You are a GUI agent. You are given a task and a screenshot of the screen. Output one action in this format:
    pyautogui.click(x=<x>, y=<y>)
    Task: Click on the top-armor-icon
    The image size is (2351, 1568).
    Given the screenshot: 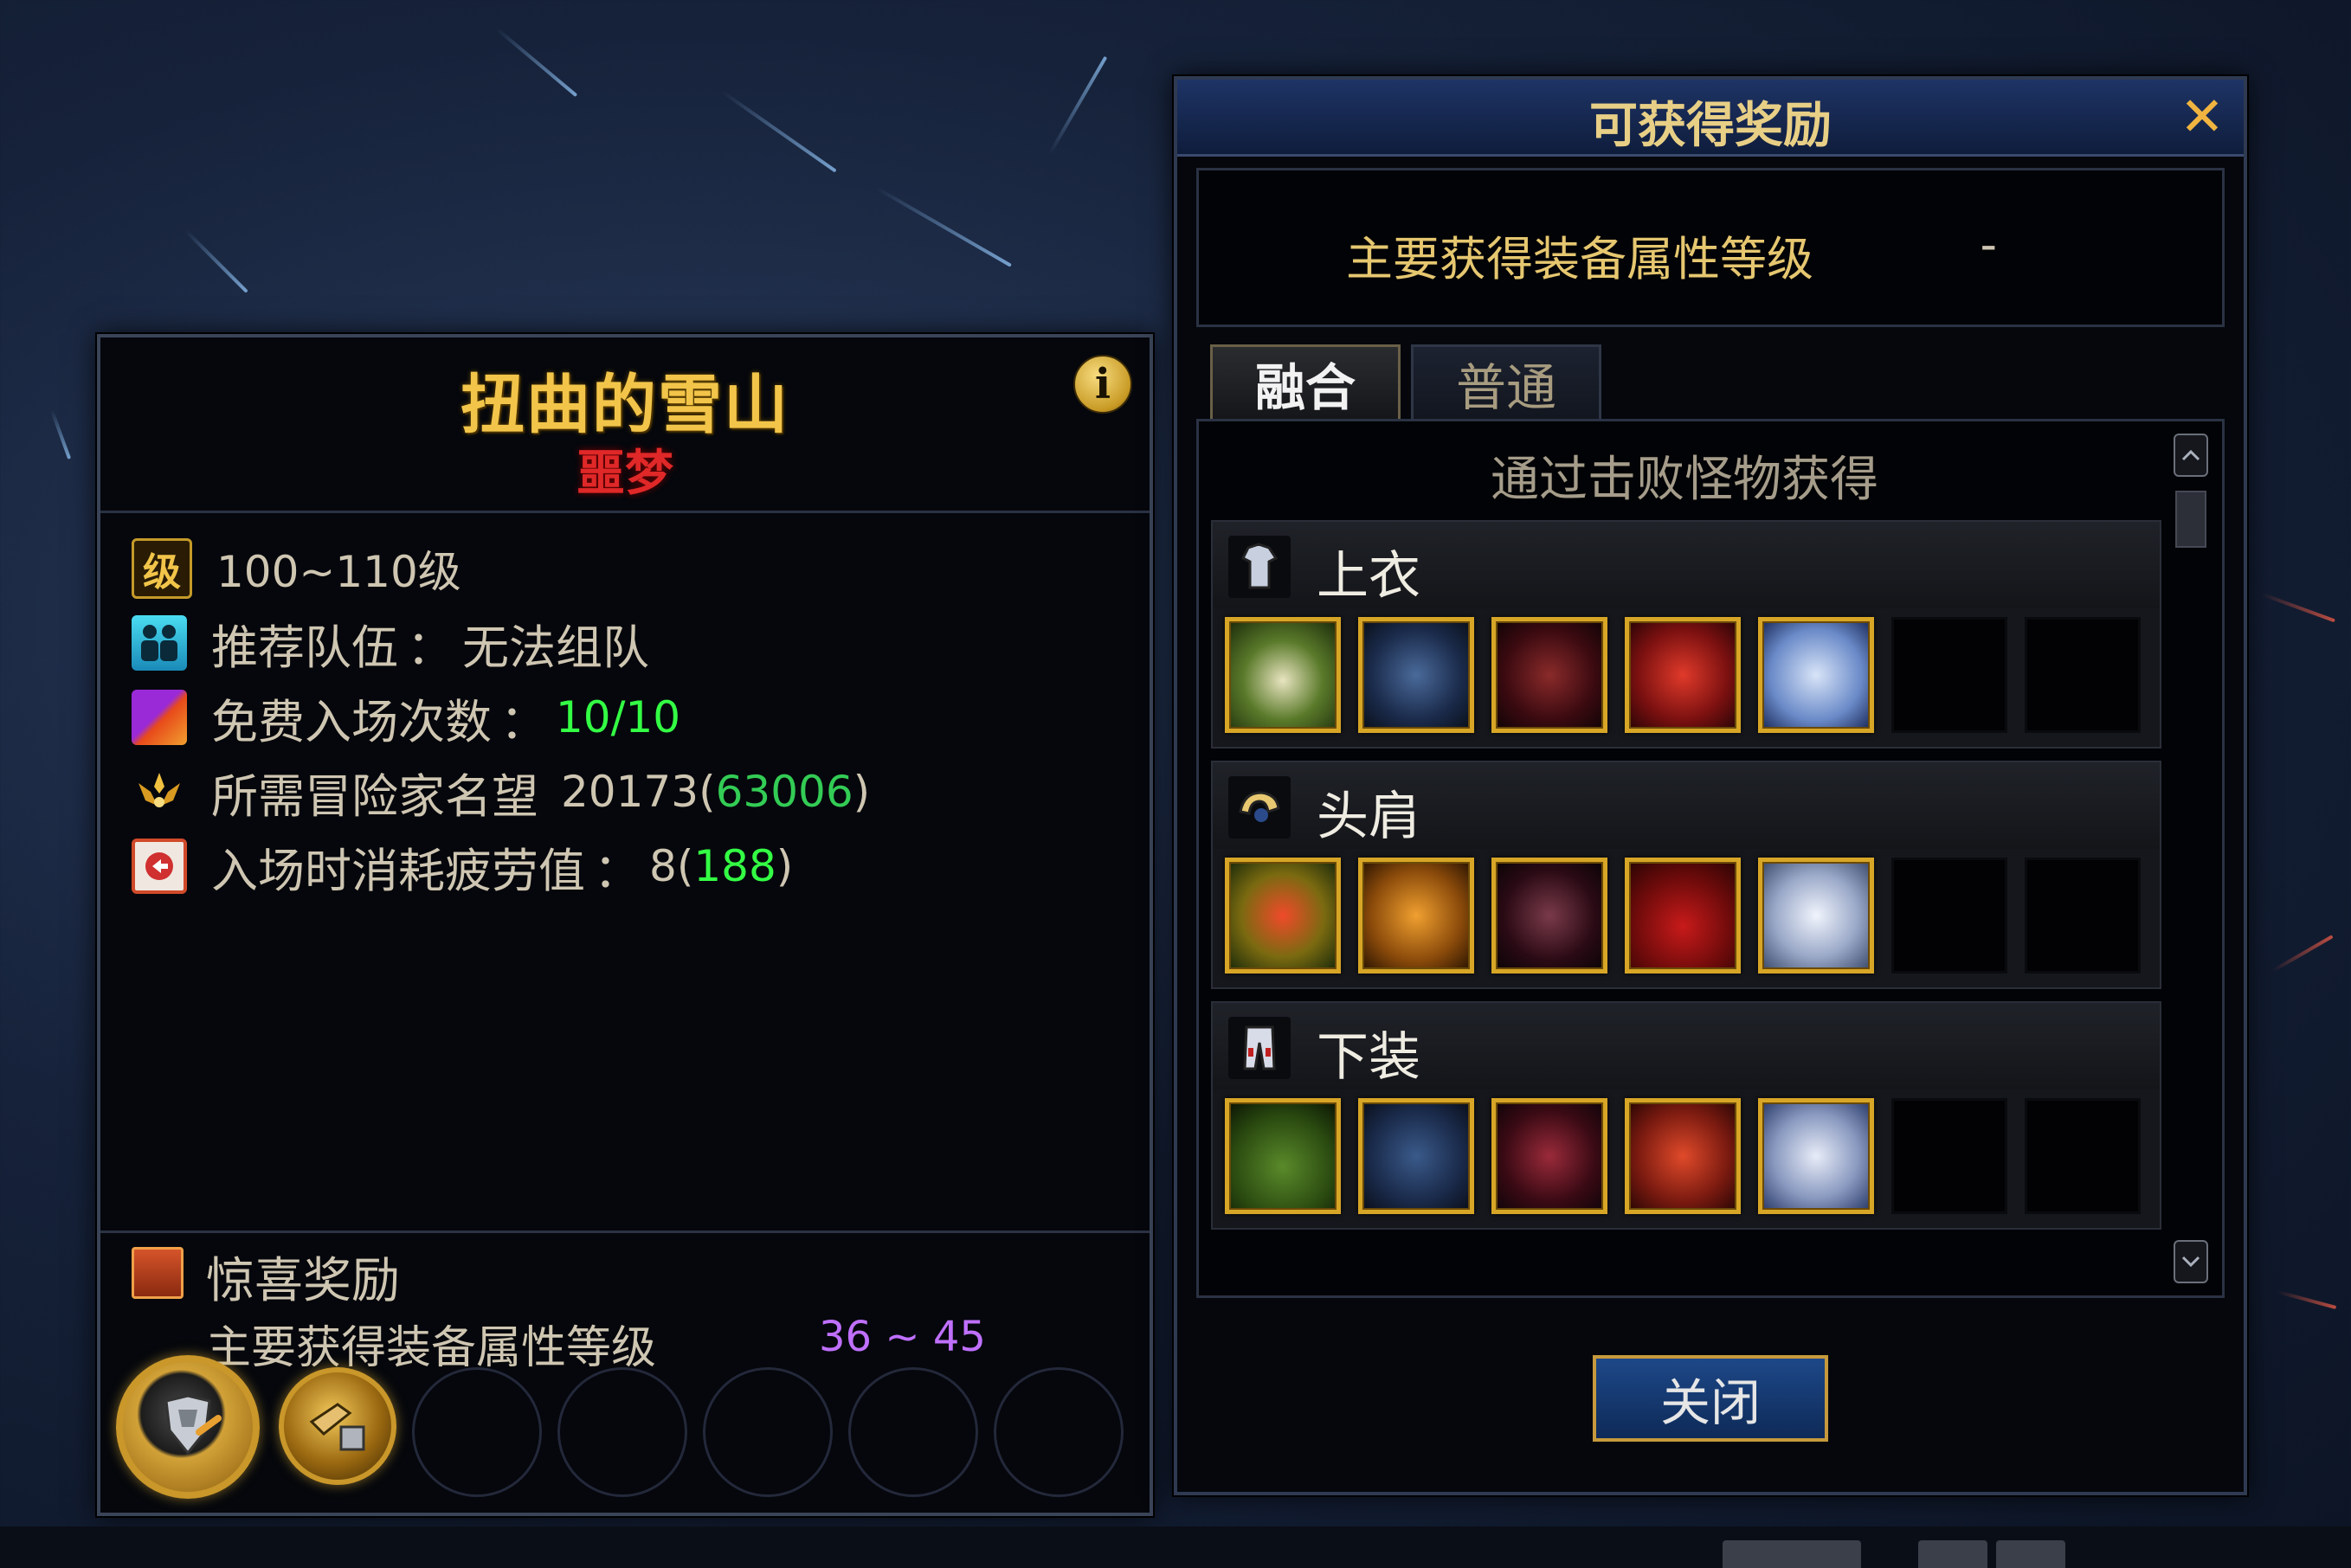 What is the action you would take?
    pyautogui.click(x=1260, y=567)
    